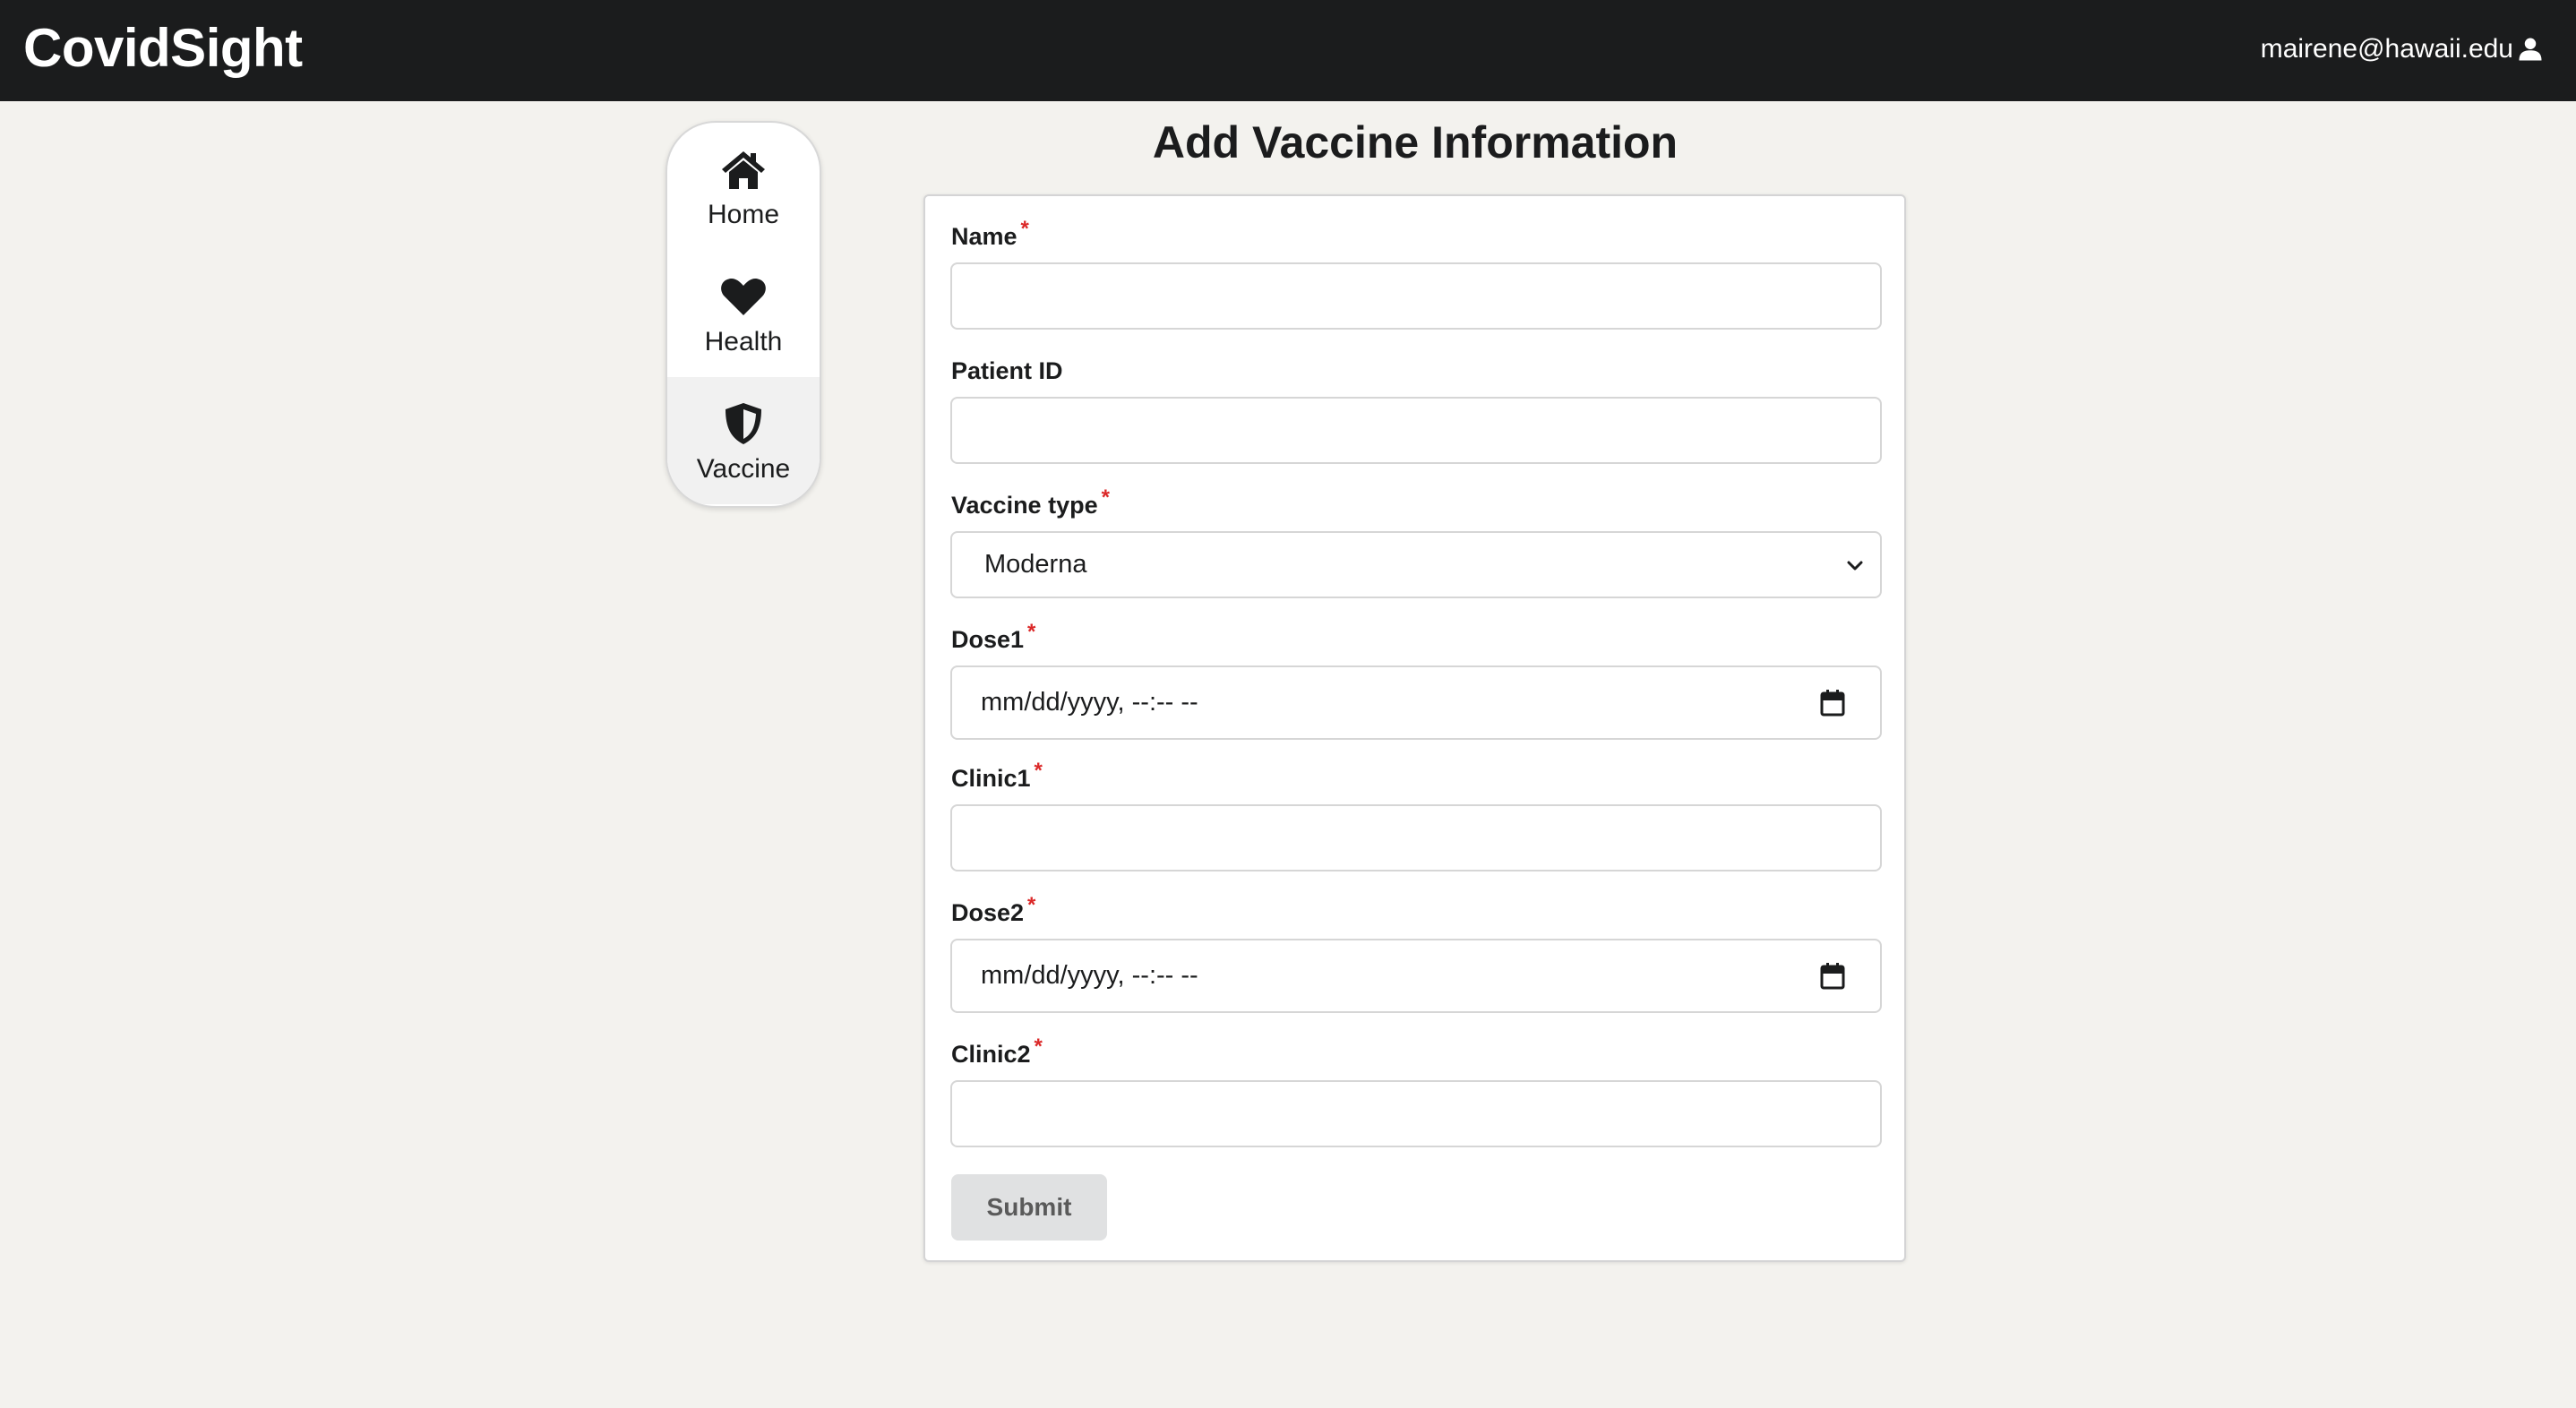 This screenshot has width=2576, height=1408. What do you see at coordinates (163, 48) in the screenshot?
I see `brand-logo: CovidSight` at bounding box center [163, 48].